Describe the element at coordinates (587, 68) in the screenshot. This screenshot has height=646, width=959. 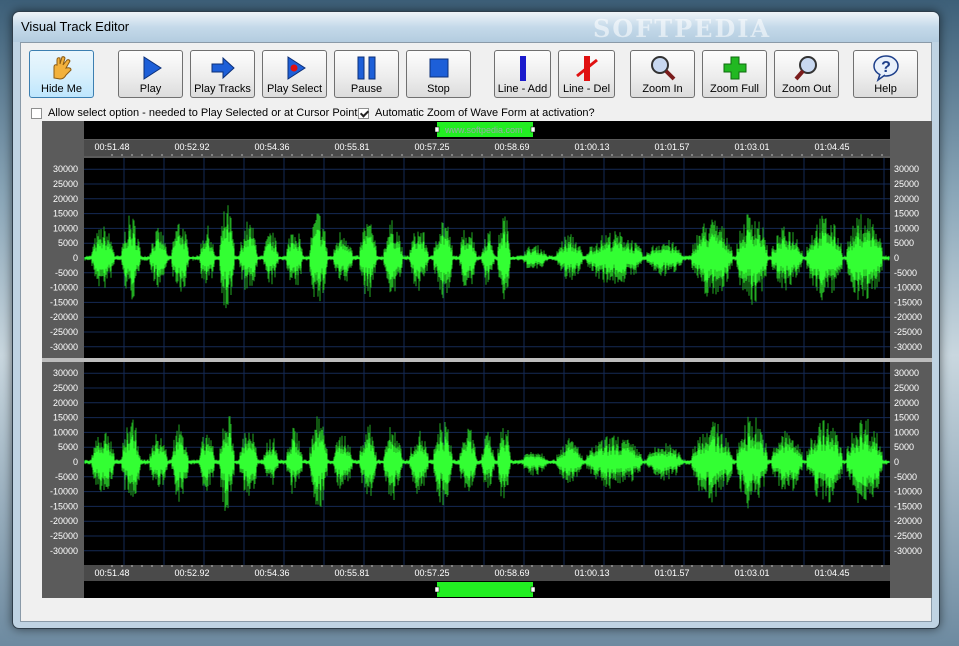
I see `line-del-icon` at that location.